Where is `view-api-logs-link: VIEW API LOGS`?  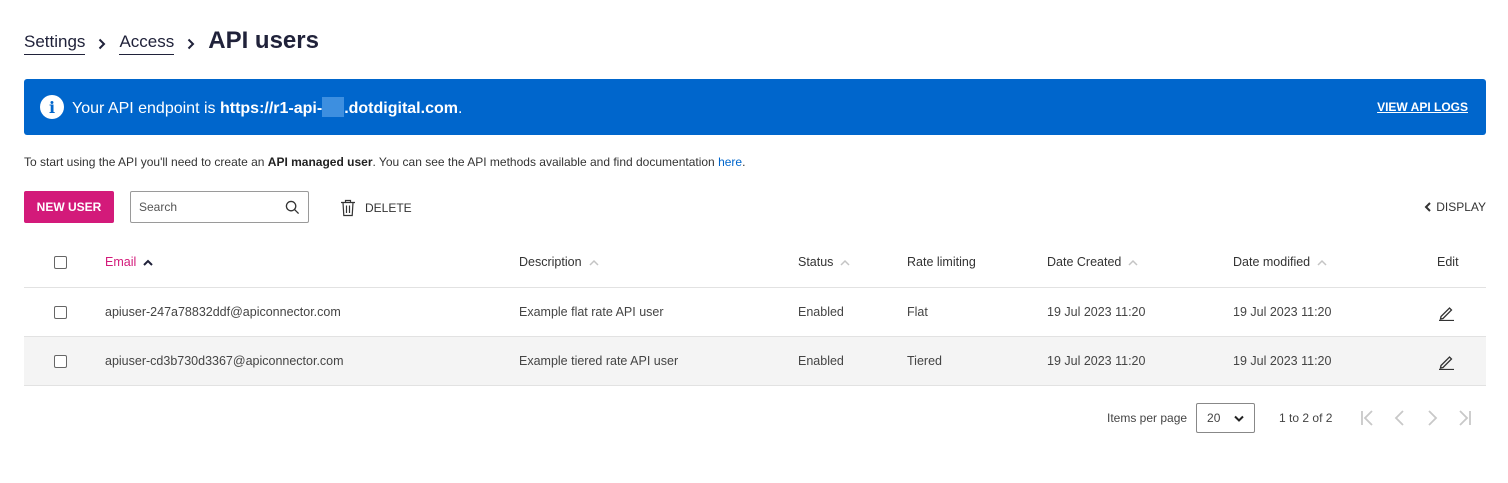
view-api-logs-link: VIEW API LOGS is located at coordinates (1422, 107).